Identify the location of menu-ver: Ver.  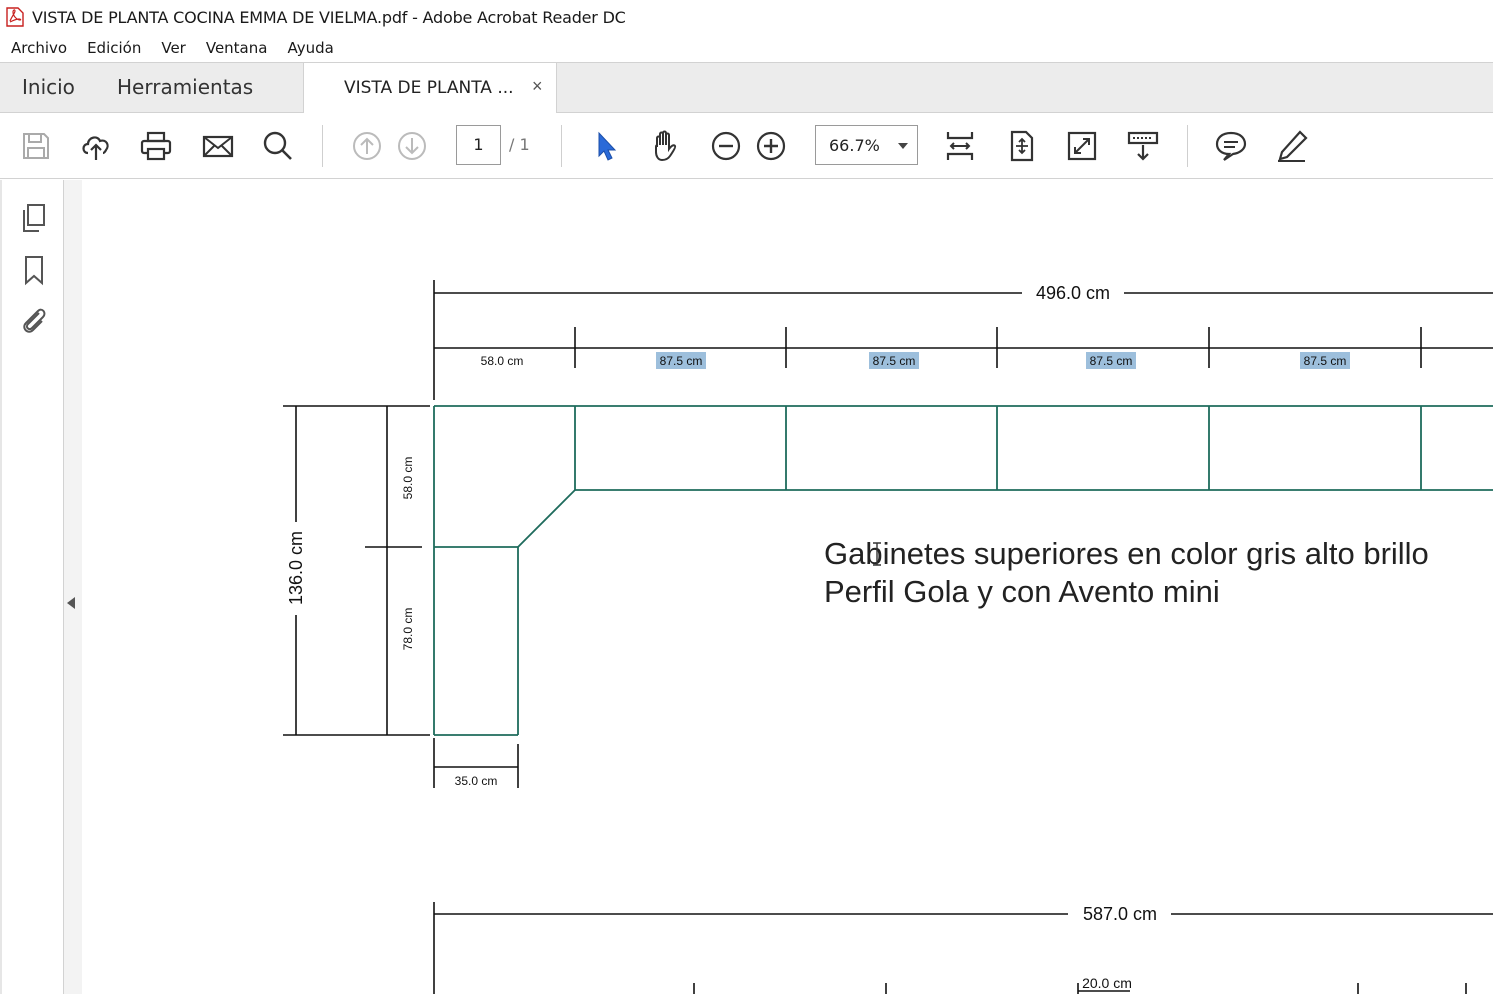
(173, 48).